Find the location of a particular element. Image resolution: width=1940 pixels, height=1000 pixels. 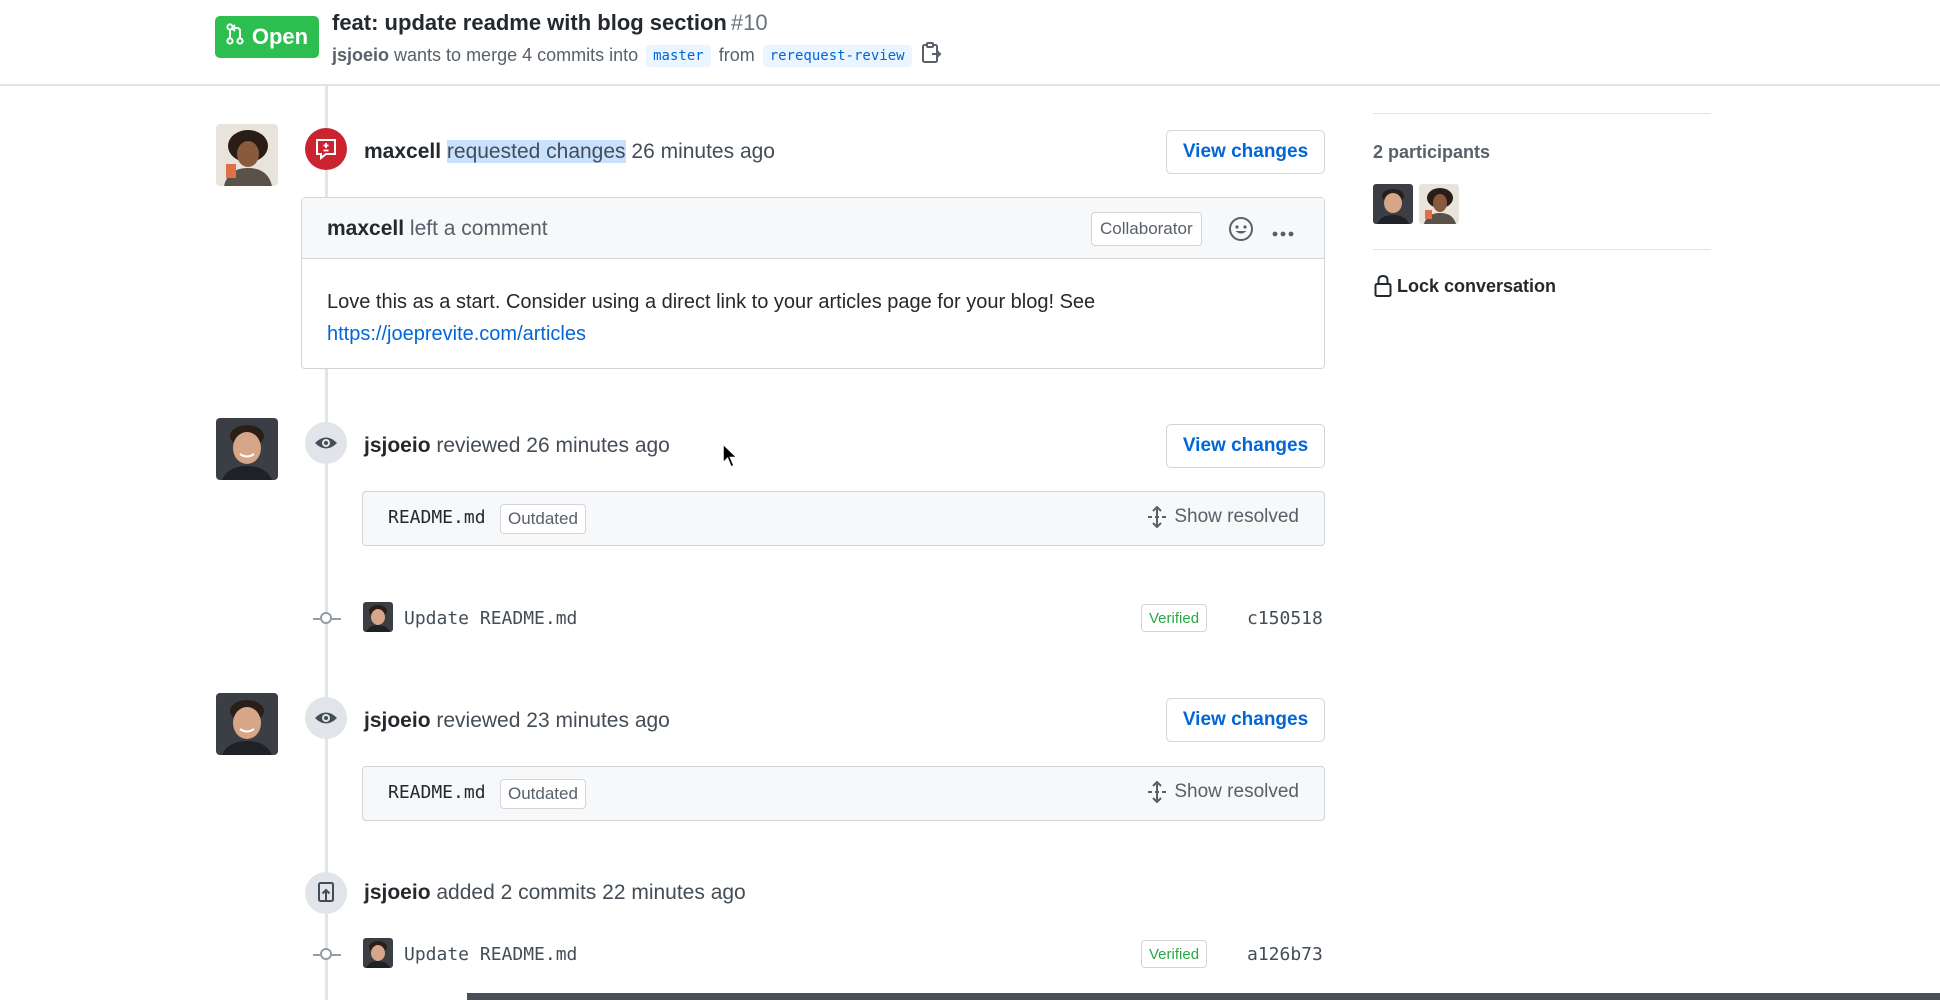

request-changes-icon is located at coordinates (326, 149).